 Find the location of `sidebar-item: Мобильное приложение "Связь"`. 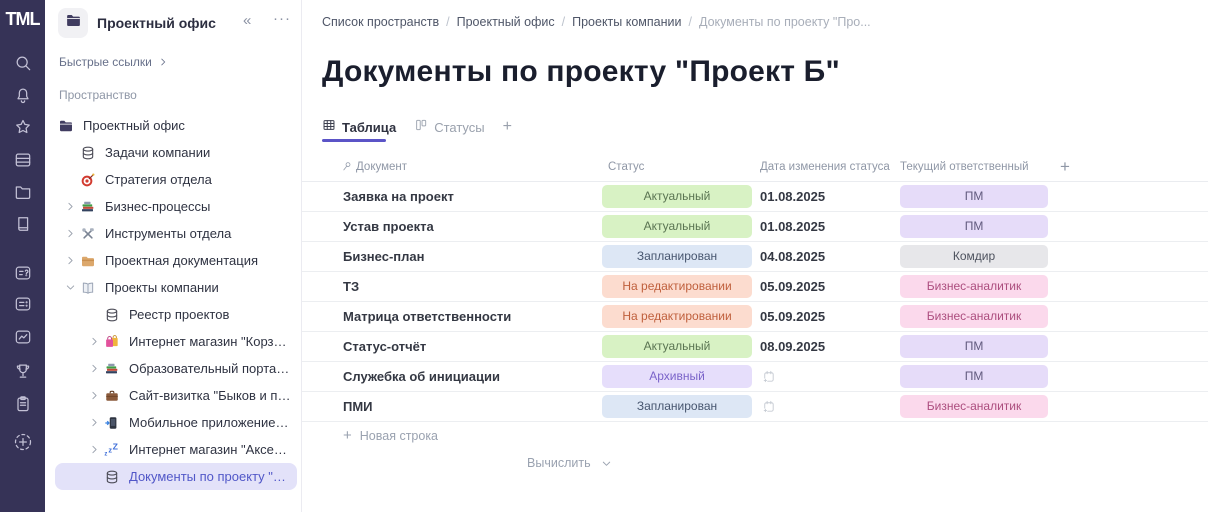

sidebar-item: Мобильное приложение "Связь" is located at coordinates (176, 422).